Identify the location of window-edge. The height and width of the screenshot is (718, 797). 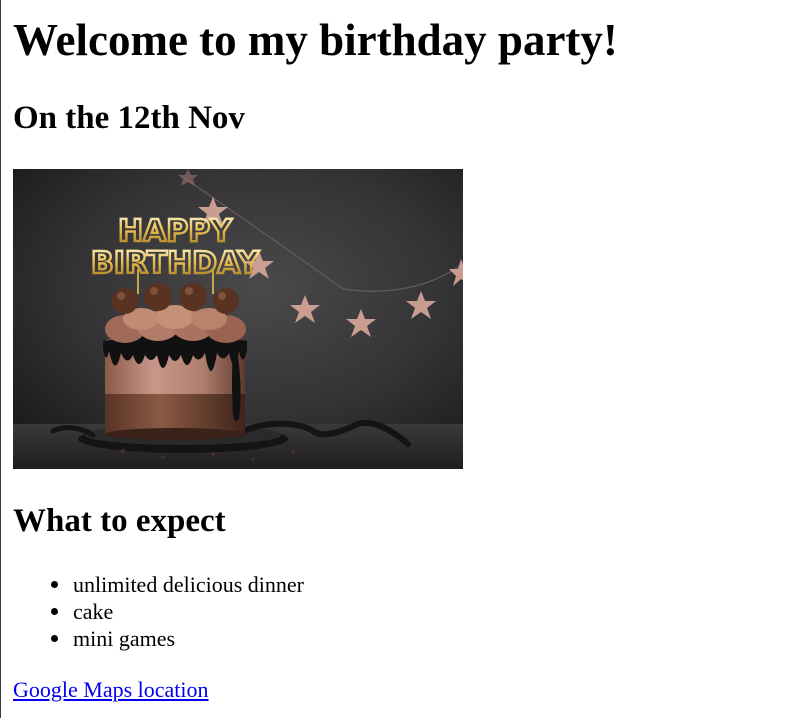
(0, 359).